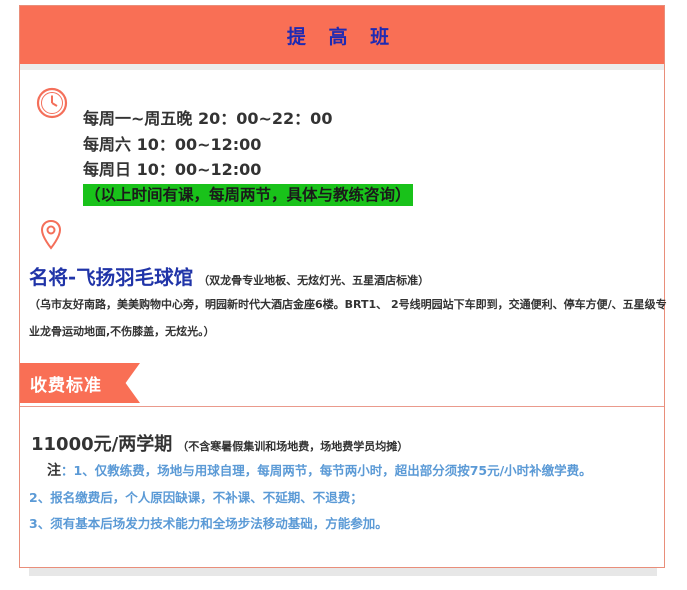 The width and height of the screenshot is (687, 590). Describe the element at coordinates (51, 234) in the screenshot. I see `pin-icon` at that location.